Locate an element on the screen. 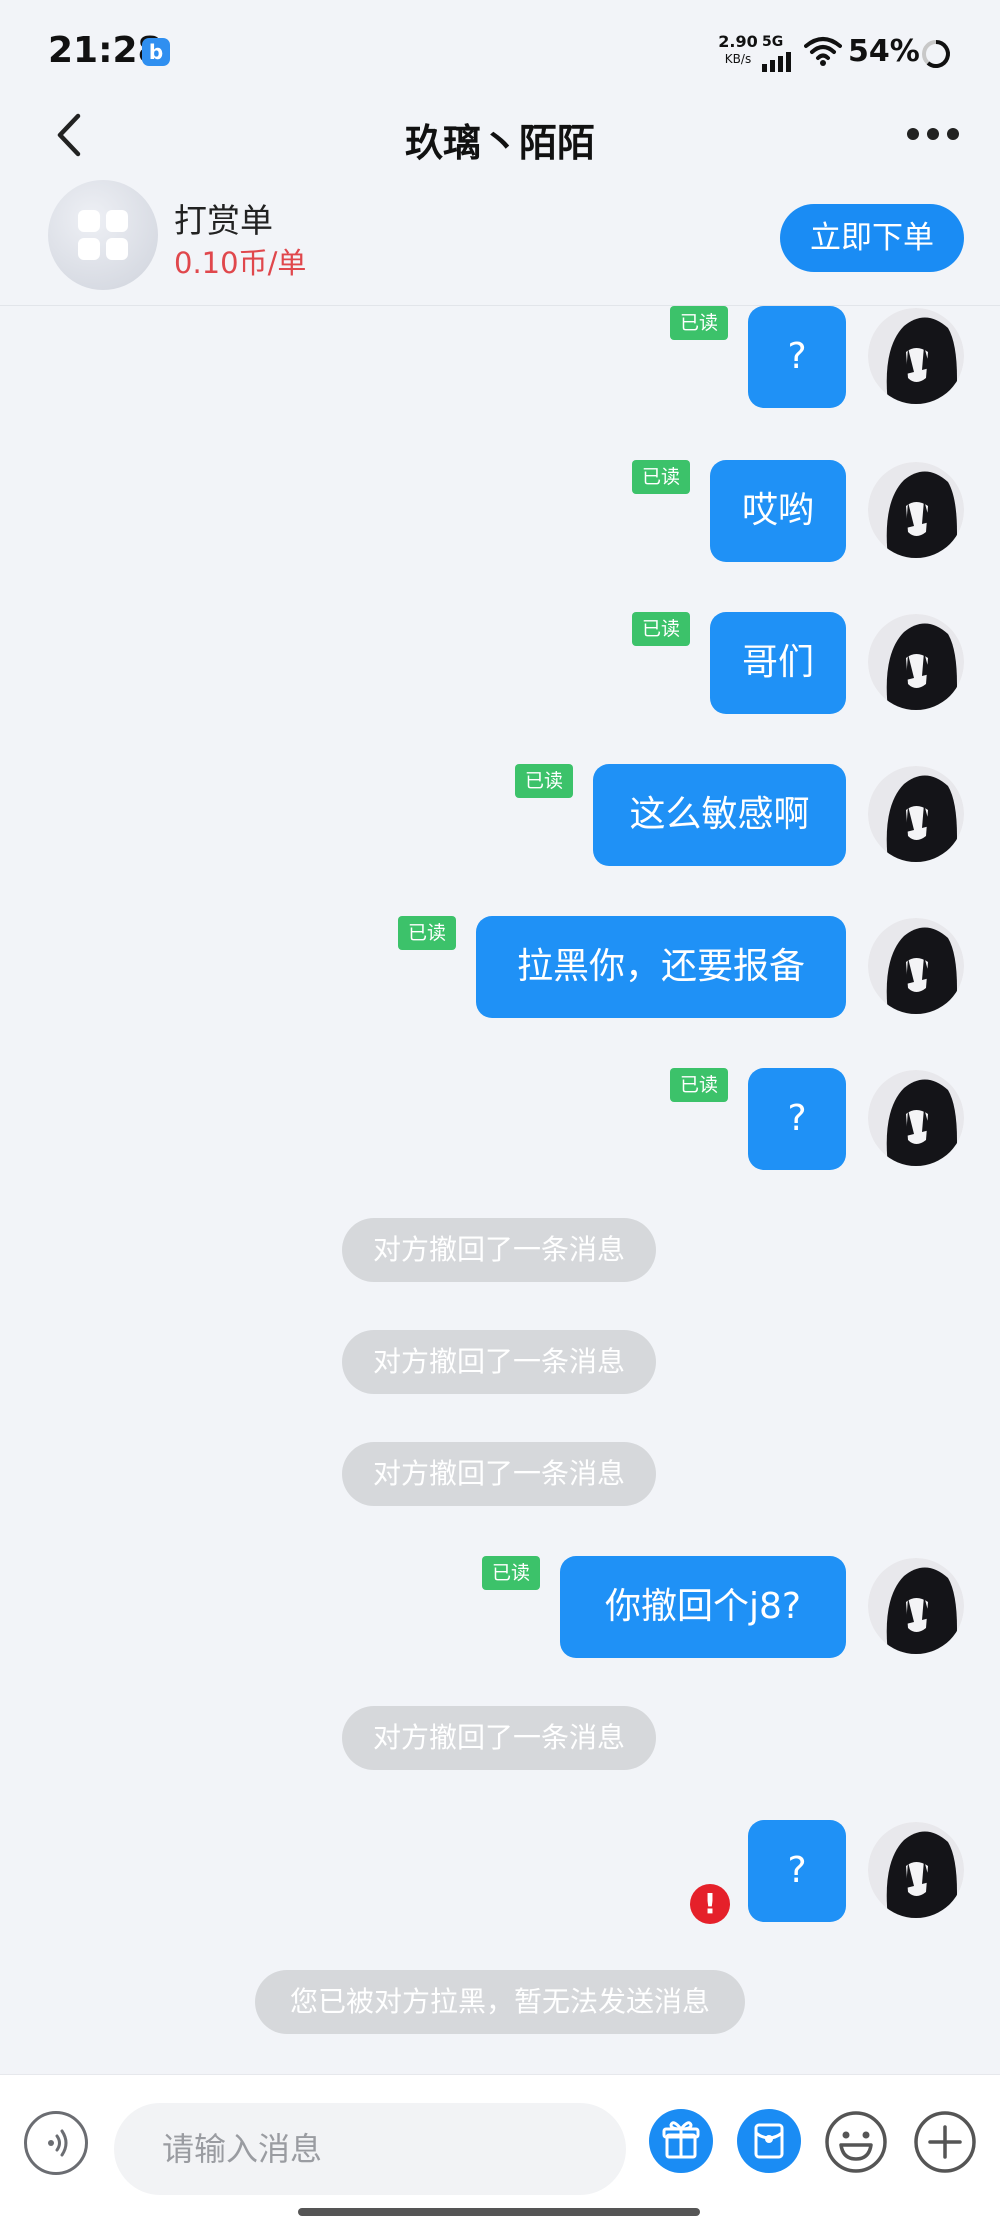 This screenshot has width=1000, height=2222. status-bar: 21:28 b 2.90 KB/s 5G 54% is located at coordinates (500, 45).